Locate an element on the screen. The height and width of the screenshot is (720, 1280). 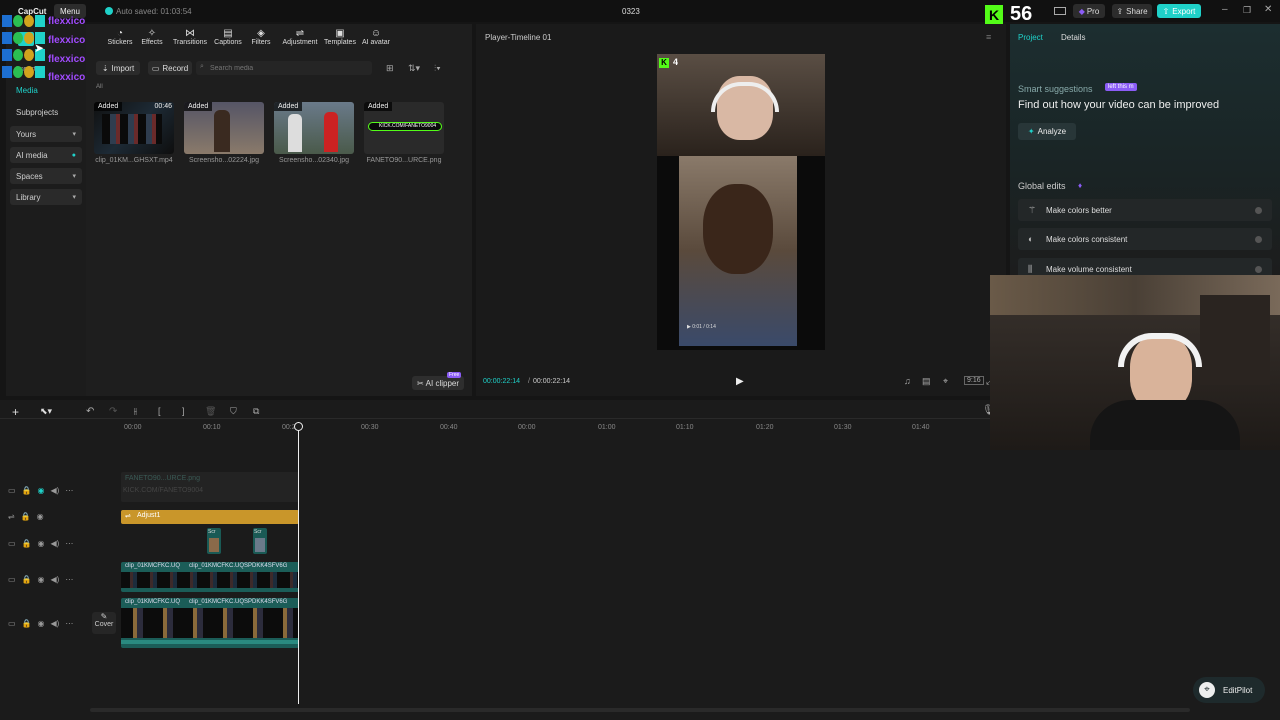
ai-clipper-button: ✂ AI clipper is located at coordinates (438, 383).